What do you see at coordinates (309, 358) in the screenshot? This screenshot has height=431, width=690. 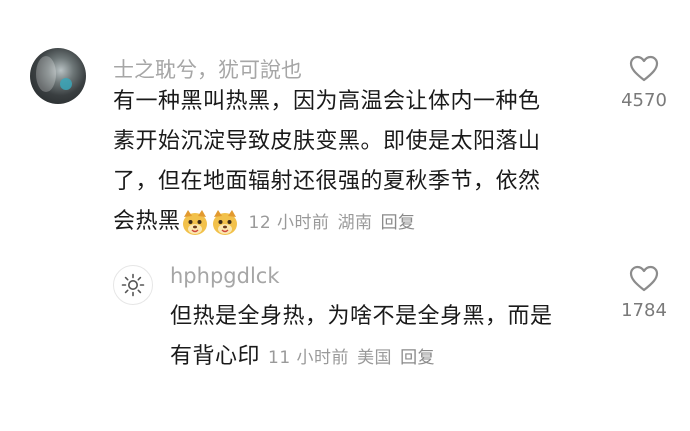 I see `reply-time: 11 小时前` at bounding box center [309, 358].